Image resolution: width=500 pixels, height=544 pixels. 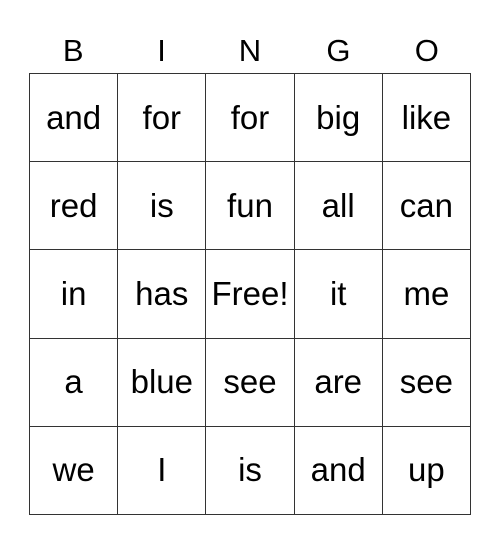 What do you see at coordinates (162, 294) in the screenshot?
I see `bingo-cell: has` at bounding box center [162, 294].